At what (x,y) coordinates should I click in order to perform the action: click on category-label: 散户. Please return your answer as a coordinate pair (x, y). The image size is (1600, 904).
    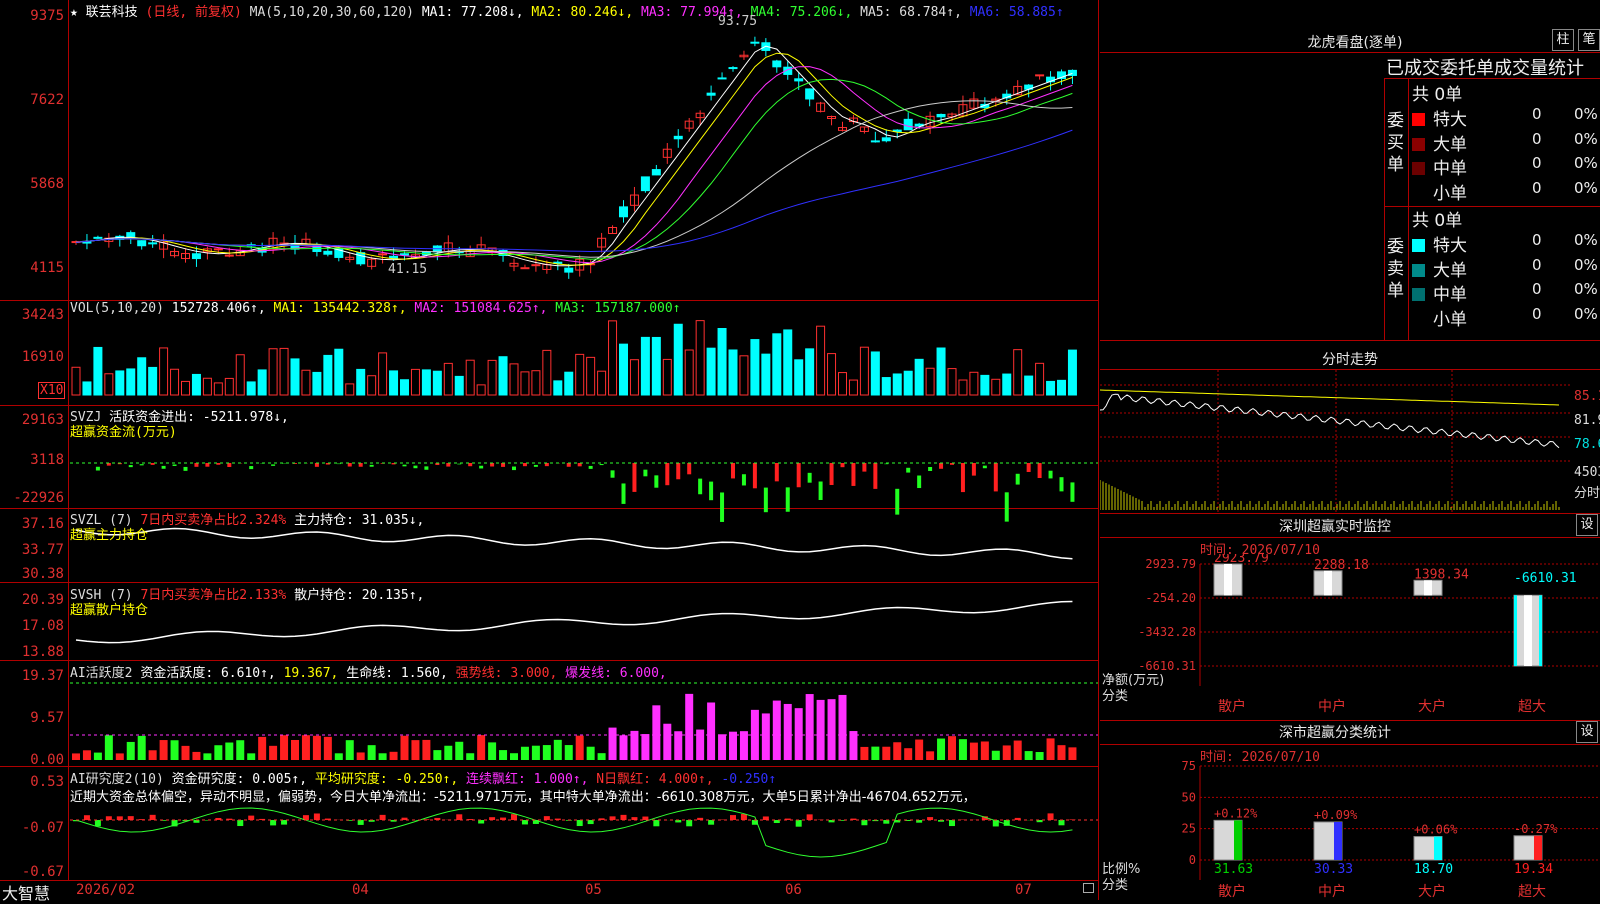
    Looking at the image, I should click on (1232, 891).